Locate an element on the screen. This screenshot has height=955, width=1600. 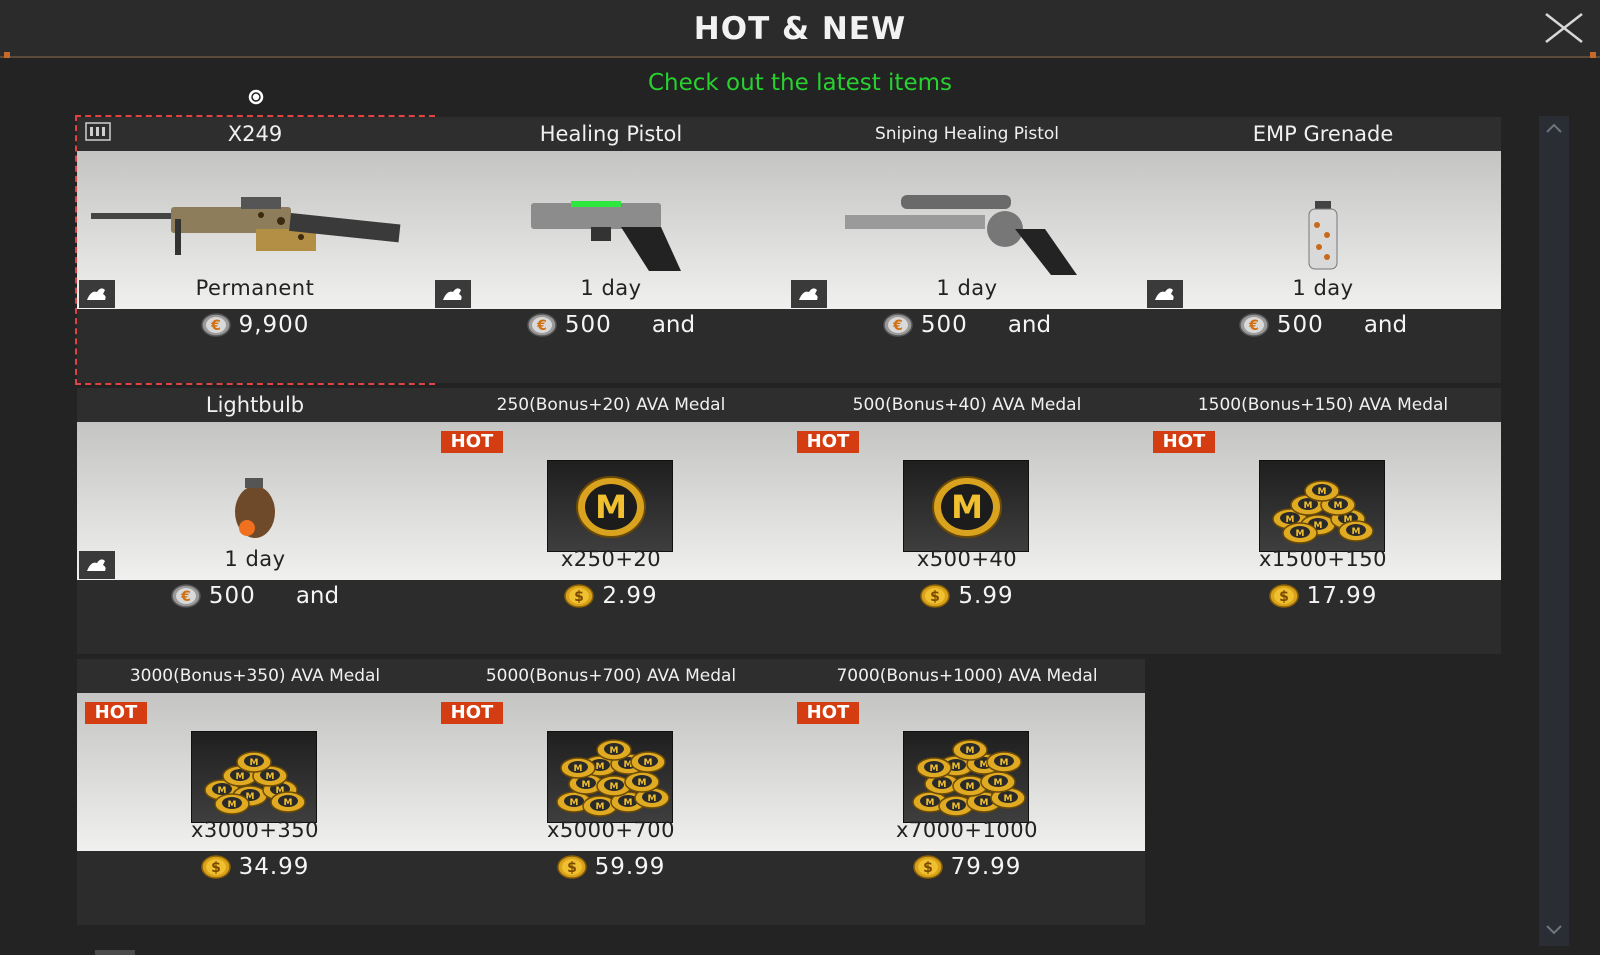
item-price: 9,900 is located at coordinates (274, 324).